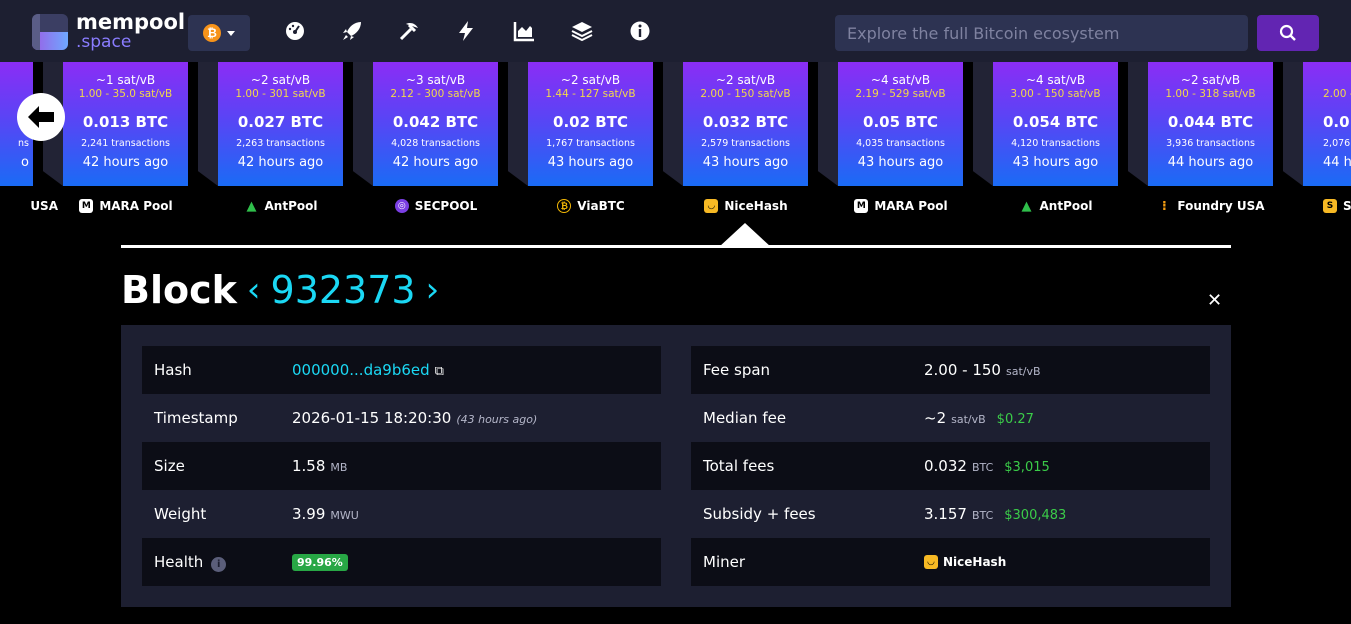 The image size is (1351, 624). I want to click on block-title: Block ‹ 932373 ›, so click(285, 290).